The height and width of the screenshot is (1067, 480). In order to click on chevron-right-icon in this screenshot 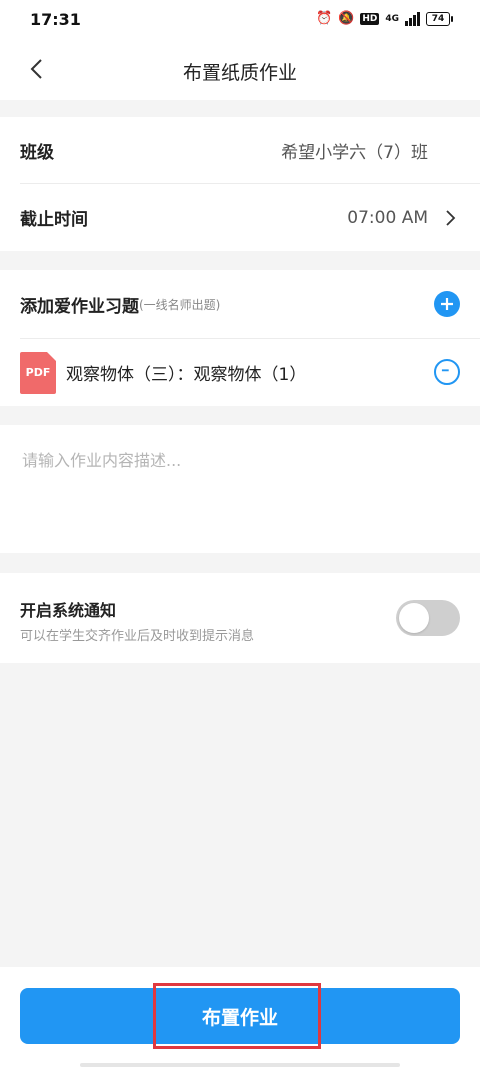, I will do `click(451, 217)`.